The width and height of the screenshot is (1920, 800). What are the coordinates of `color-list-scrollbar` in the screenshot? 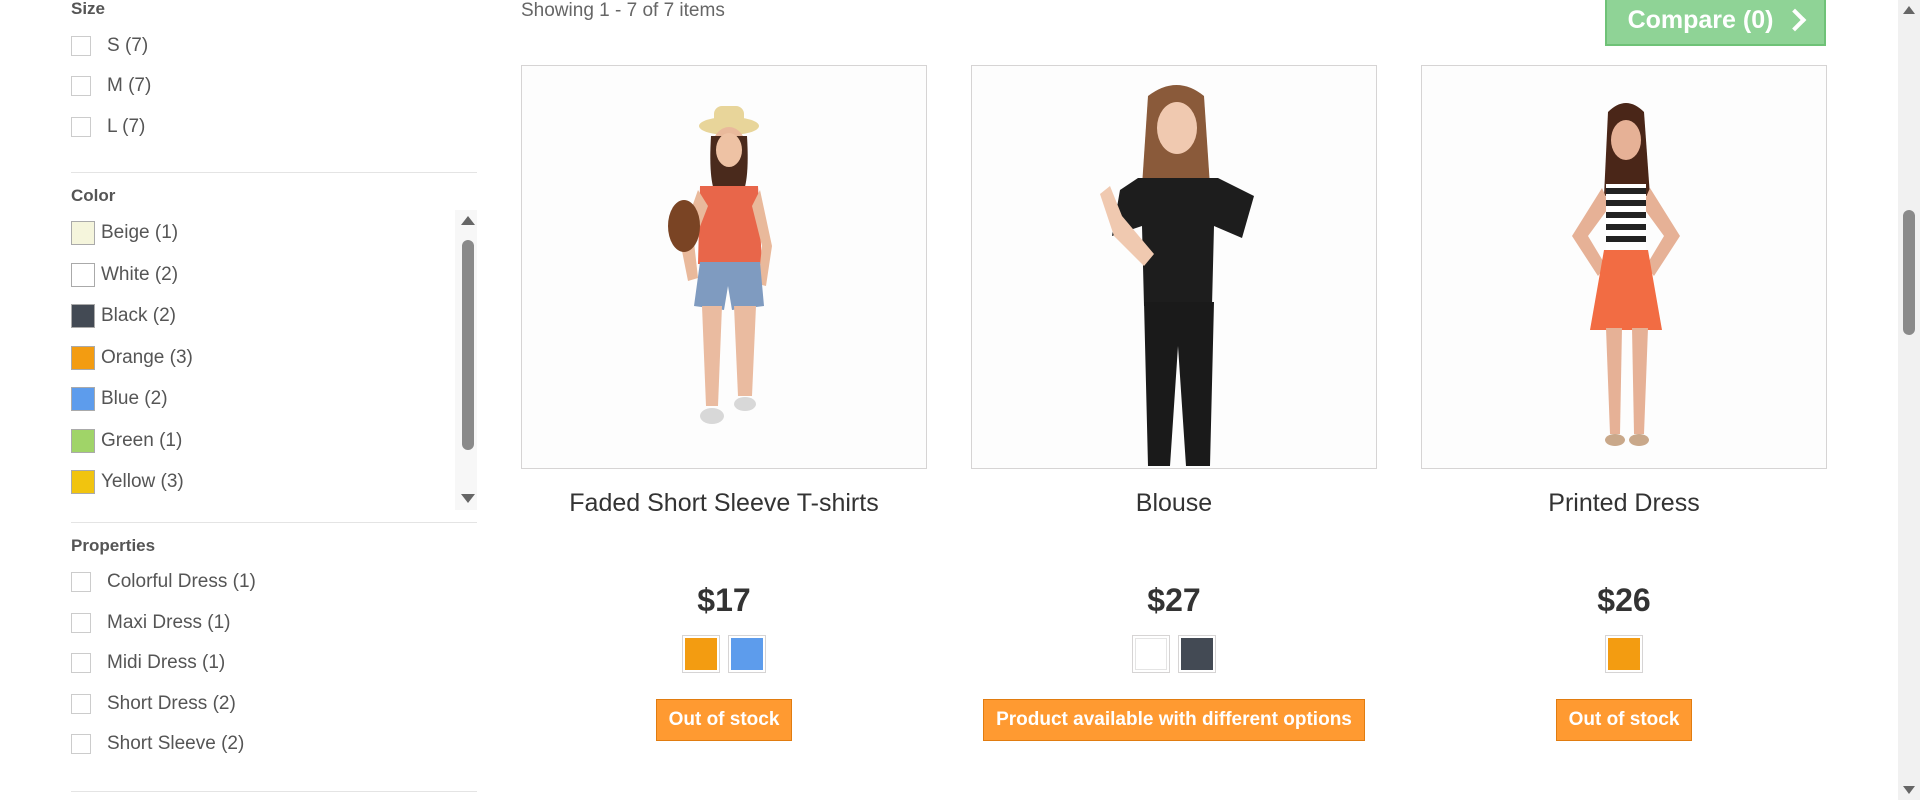 It's located at (466, 360).